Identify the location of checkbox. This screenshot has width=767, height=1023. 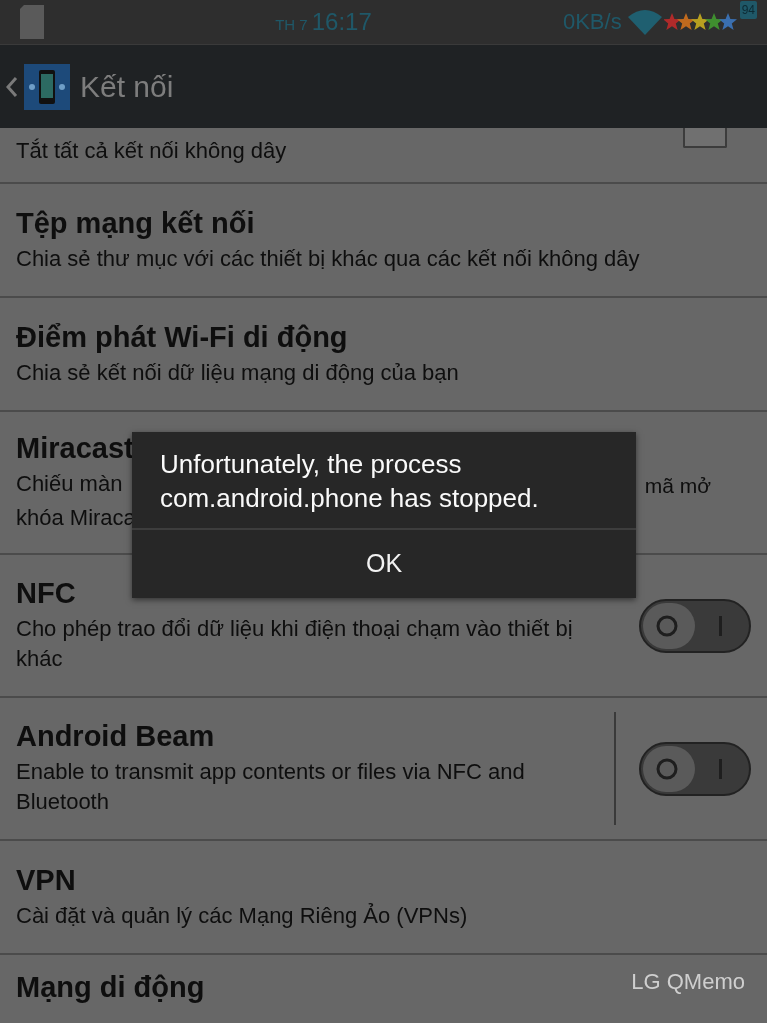
(705, 138).